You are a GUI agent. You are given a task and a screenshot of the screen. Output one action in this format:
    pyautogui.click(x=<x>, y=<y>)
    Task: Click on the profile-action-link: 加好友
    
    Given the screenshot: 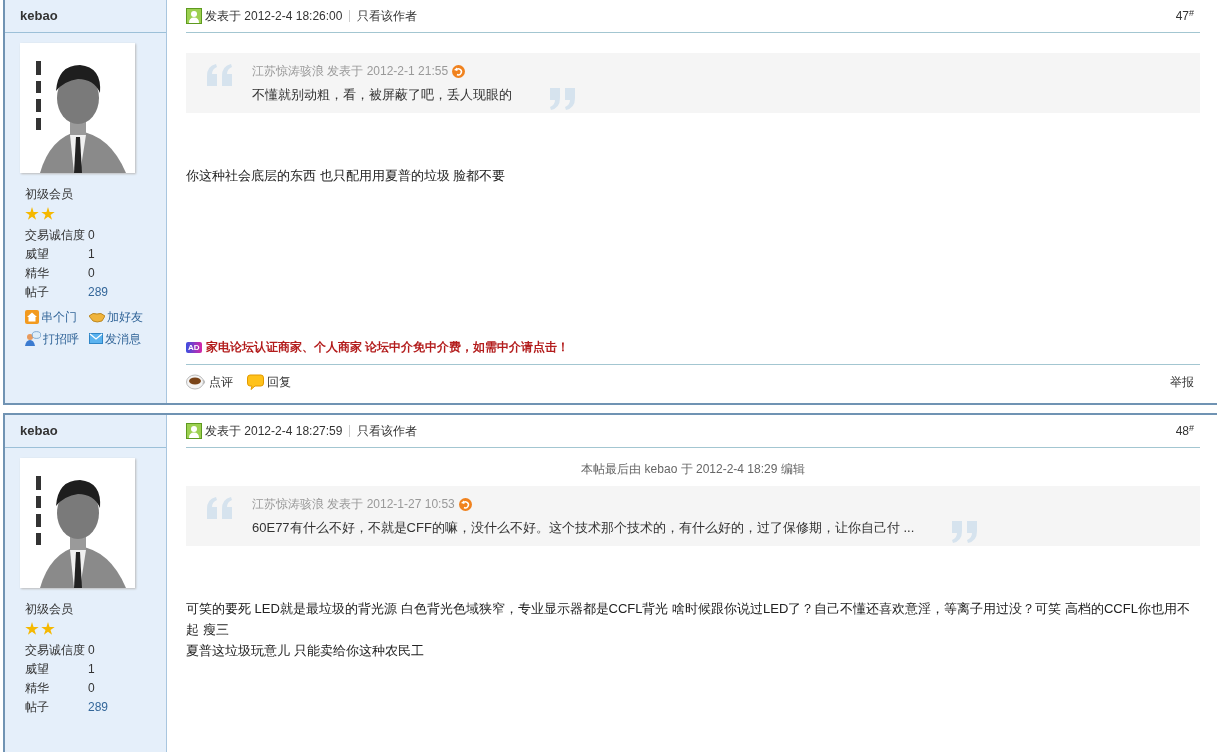 What is the action you would take?
    pyautogui.click(x=124, y=316)
    